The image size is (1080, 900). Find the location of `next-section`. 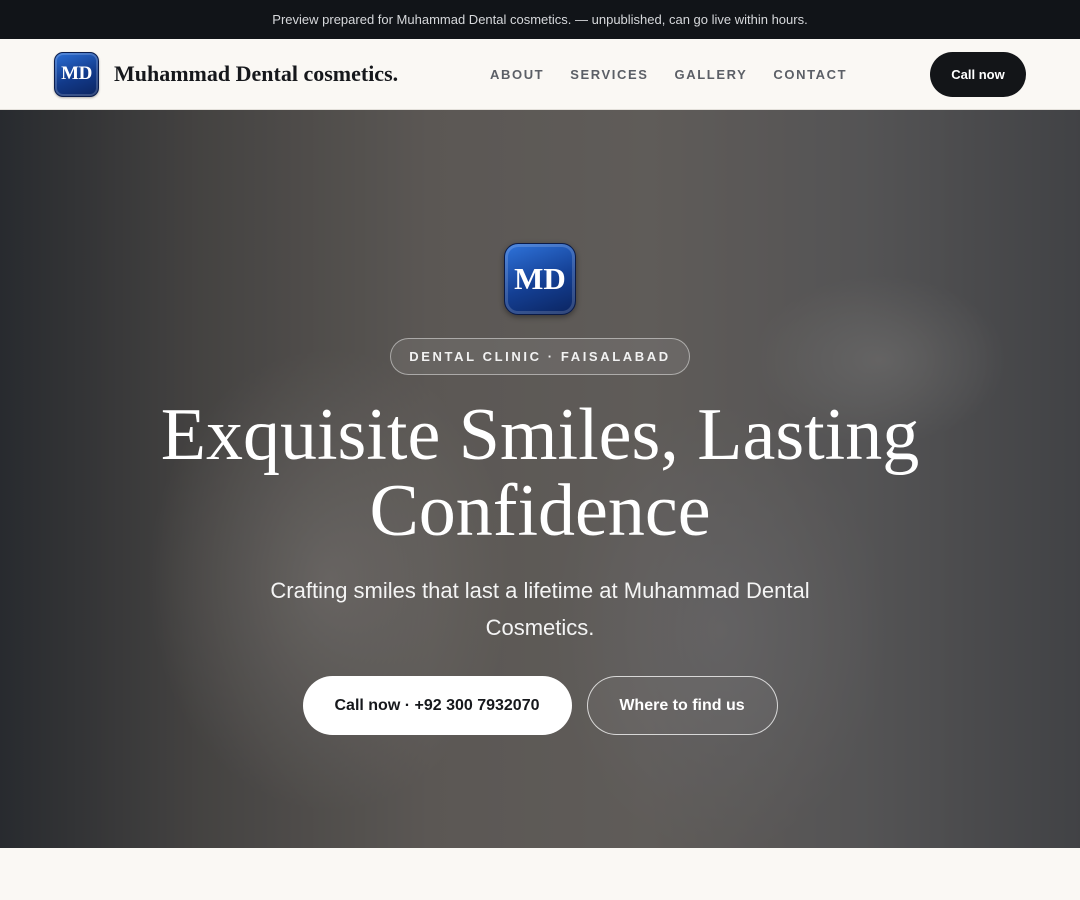

next-section is located at coordinates (540, 874).